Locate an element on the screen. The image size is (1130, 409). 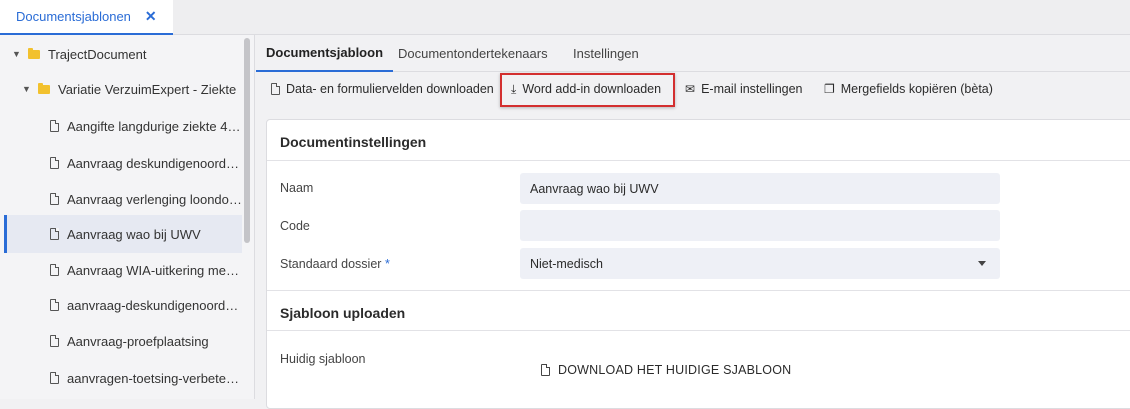
dossier-select-value: Niet-medisch is located at coordinates (566, 263).